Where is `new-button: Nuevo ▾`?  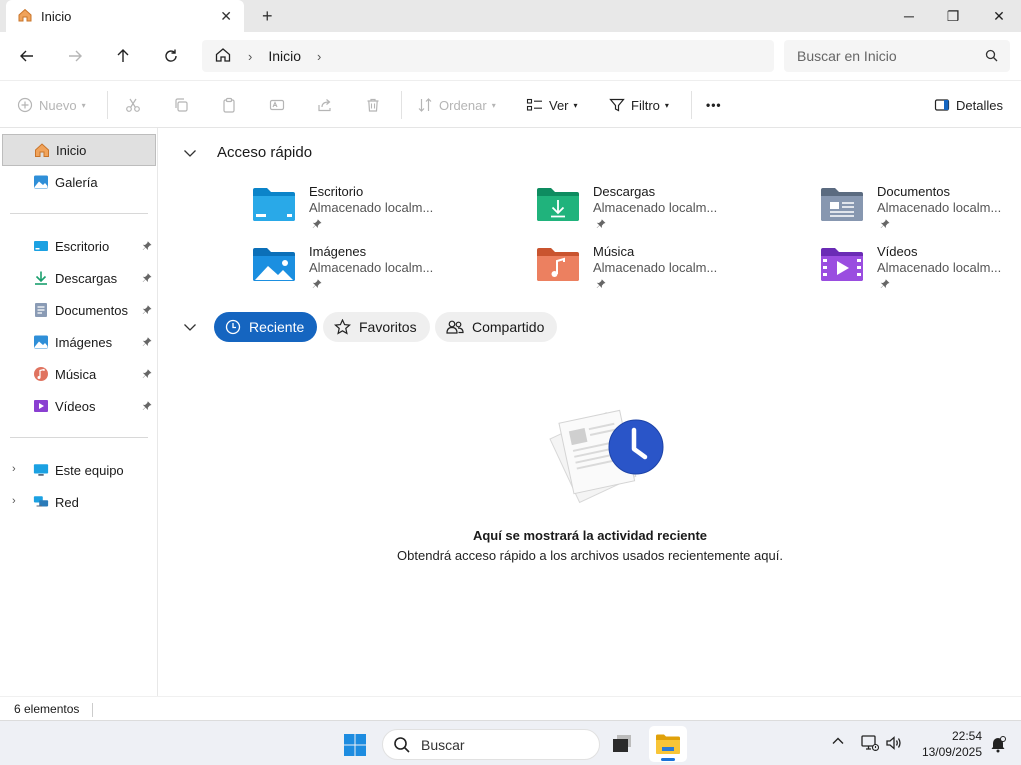 new-button: Nuevo ▾ is located at coordinates (51, 105).